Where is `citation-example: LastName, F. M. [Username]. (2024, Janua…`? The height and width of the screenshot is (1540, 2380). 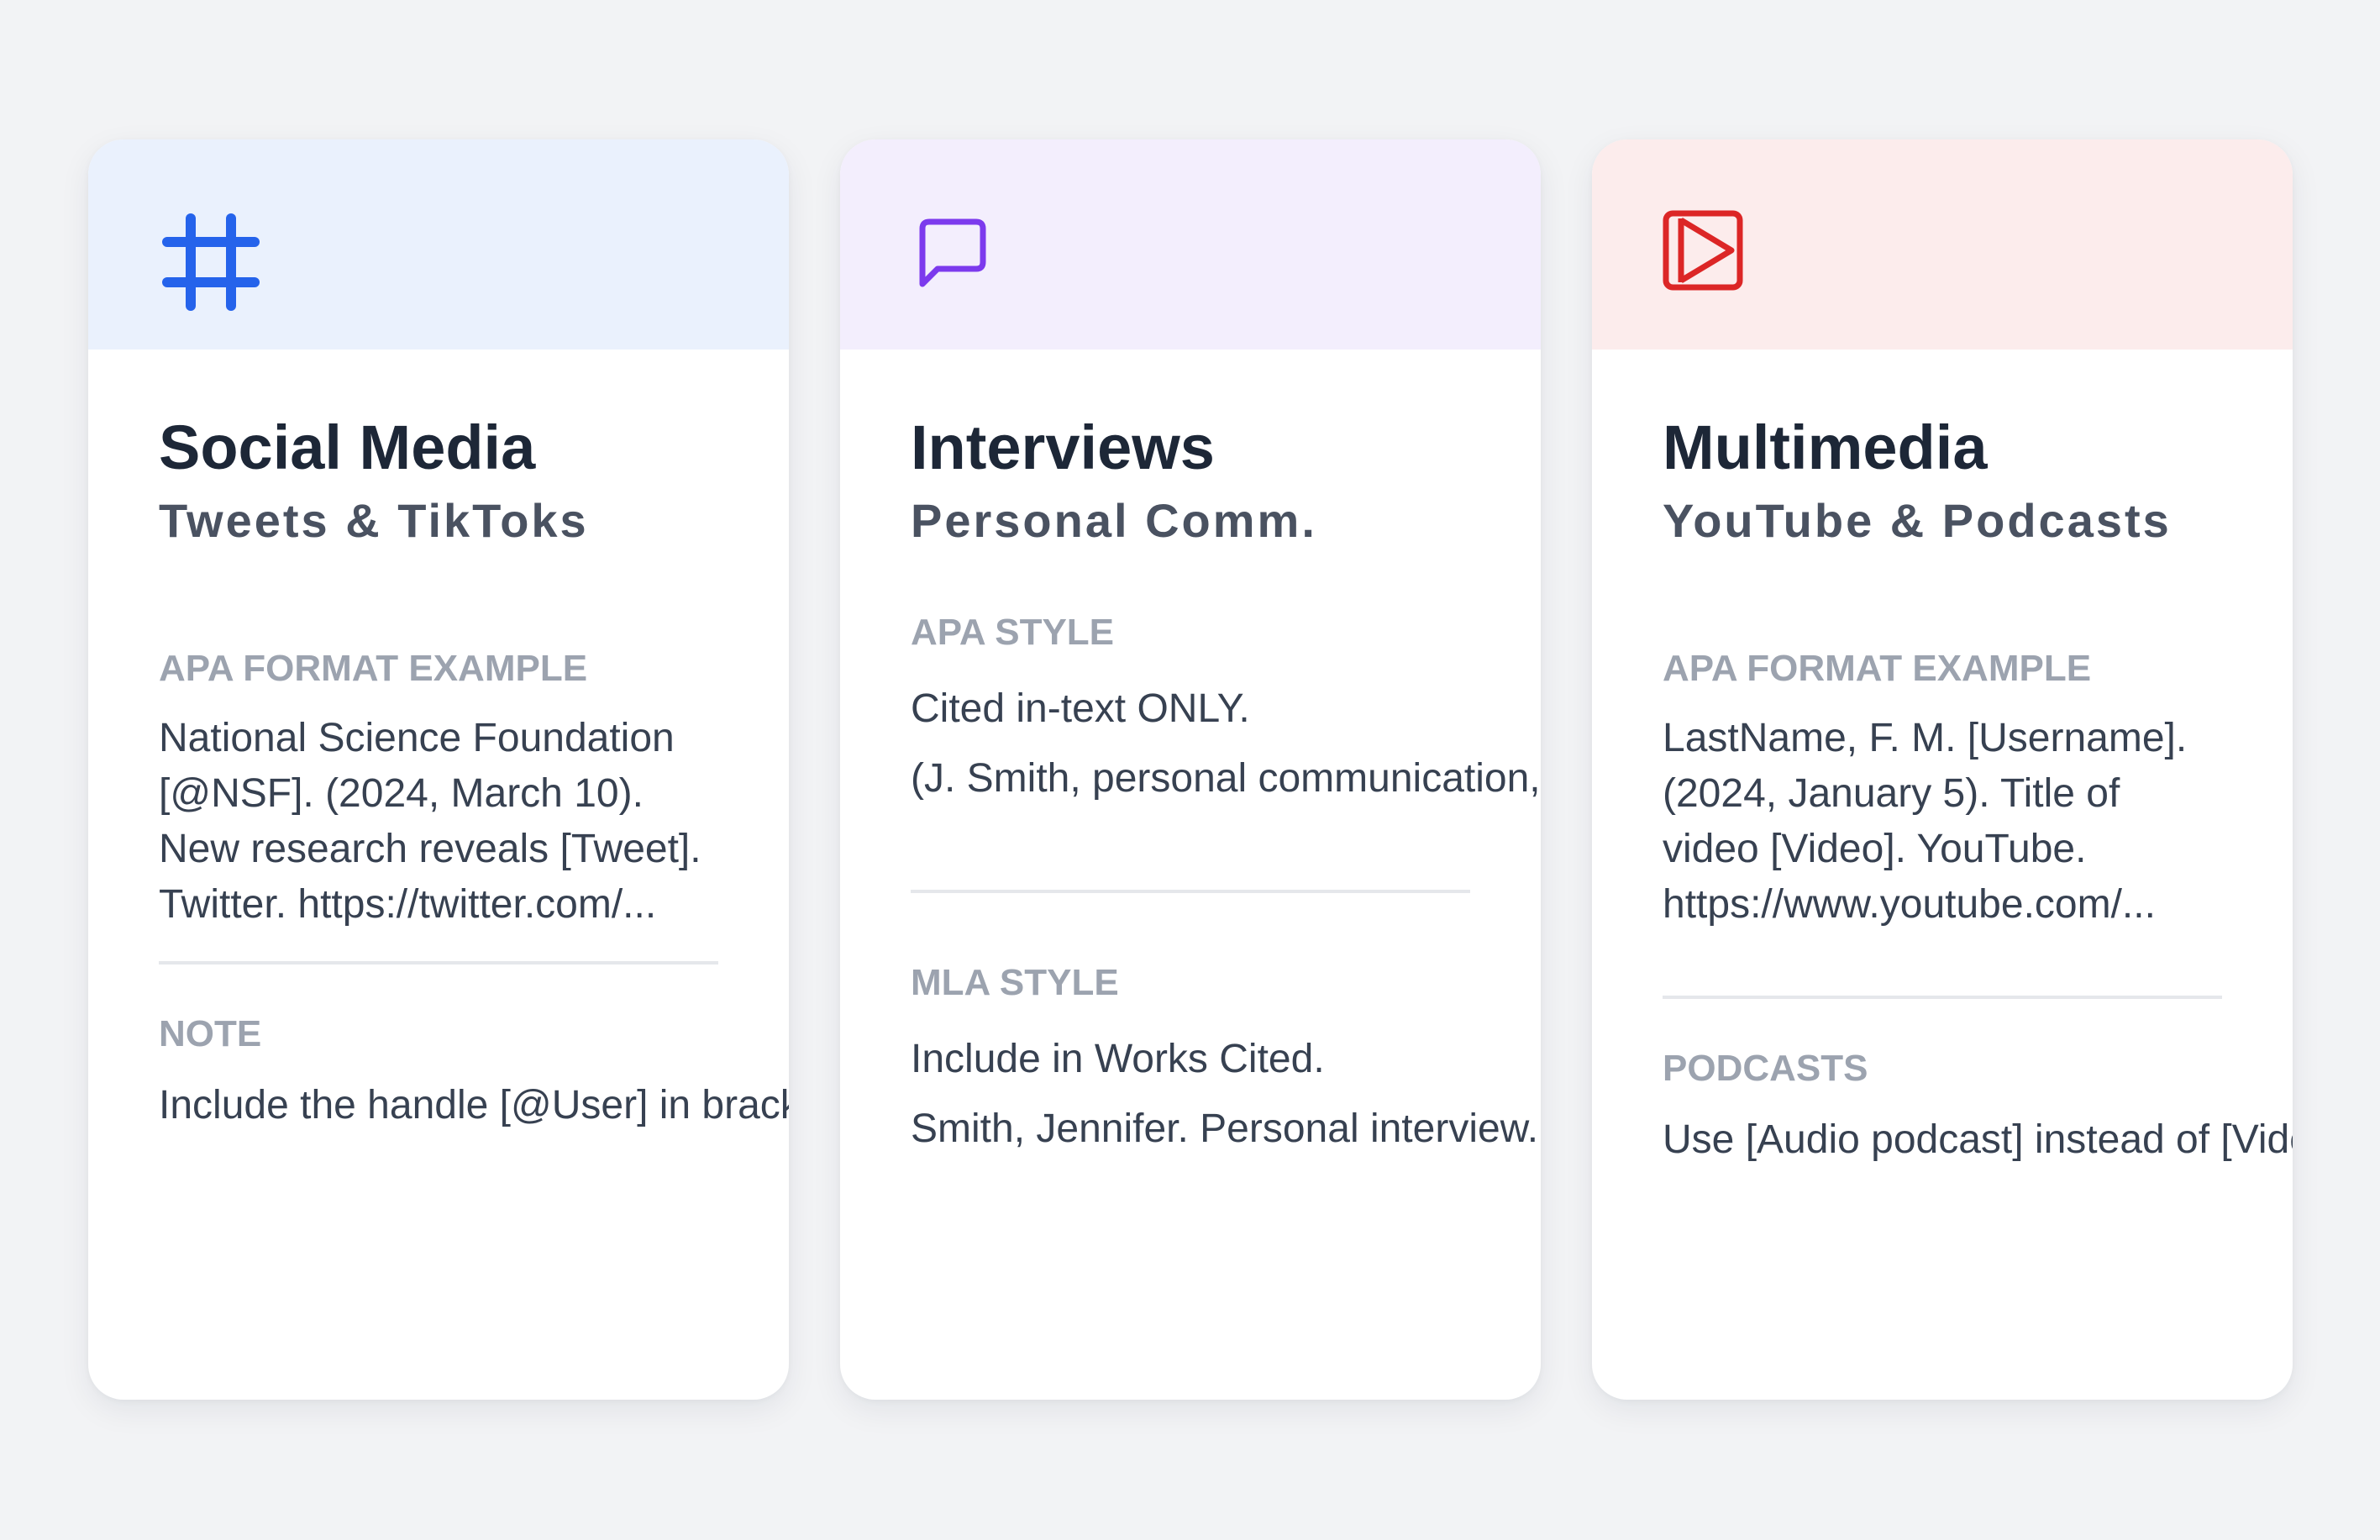
citation-example: LastName, F. M. [Username]. (2024, Janua… is located at coordinates (1925, 822).